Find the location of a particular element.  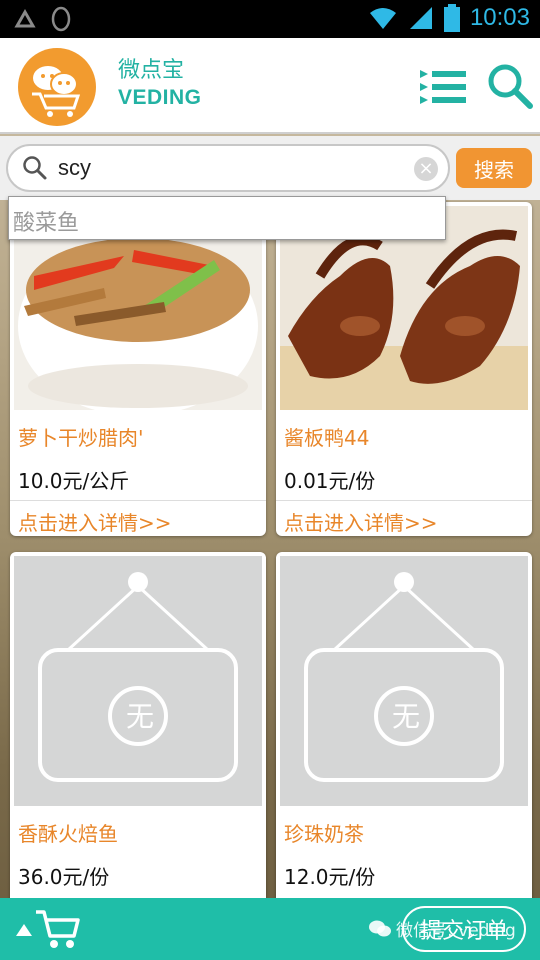

search-input is located at coordinates (228, 168).